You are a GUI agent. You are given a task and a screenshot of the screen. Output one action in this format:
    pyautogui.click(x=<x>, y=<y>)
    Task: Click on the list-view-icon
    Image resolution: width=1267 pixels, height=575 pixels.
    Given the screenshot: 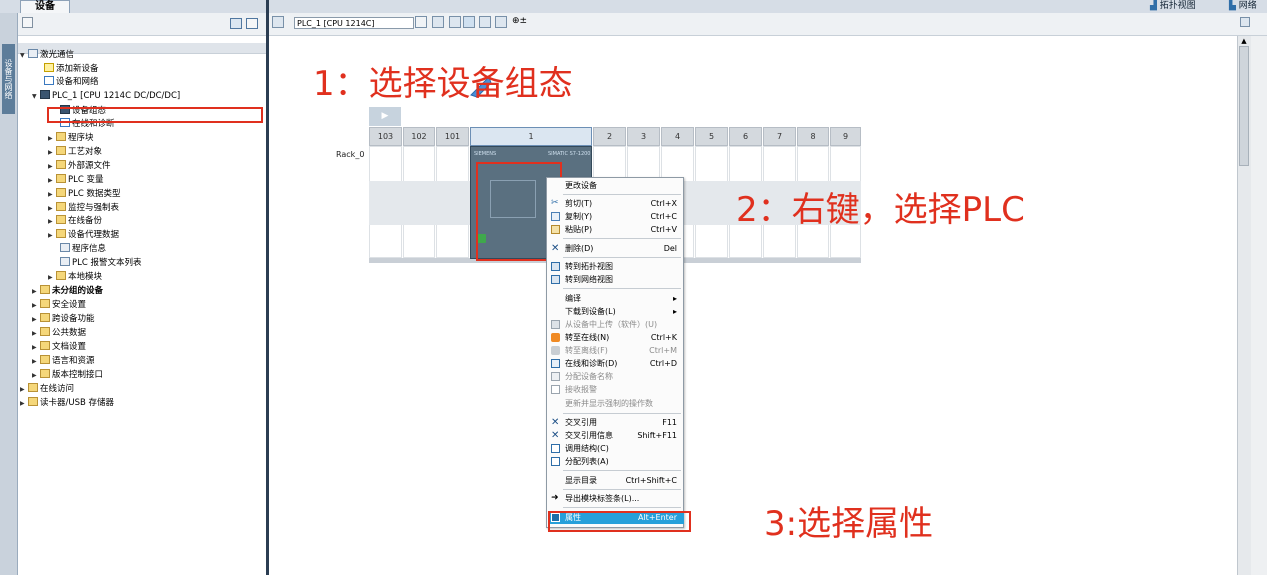 What is the action you would take?
    pyautogui.click(x=236, y=23)
    